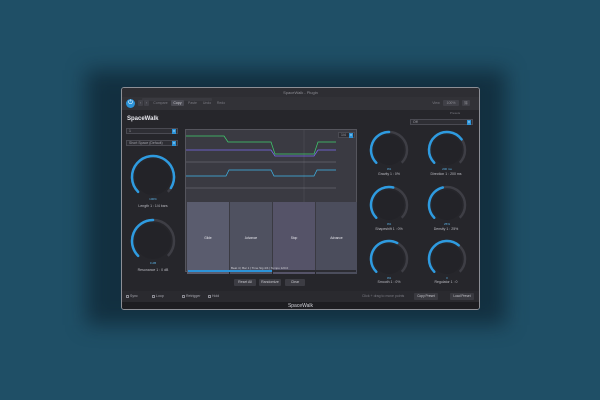 Image resolution: width=600 pixels, height=400 pixels. I want to click on reset-all-button: Reset All, so click(245, 282).